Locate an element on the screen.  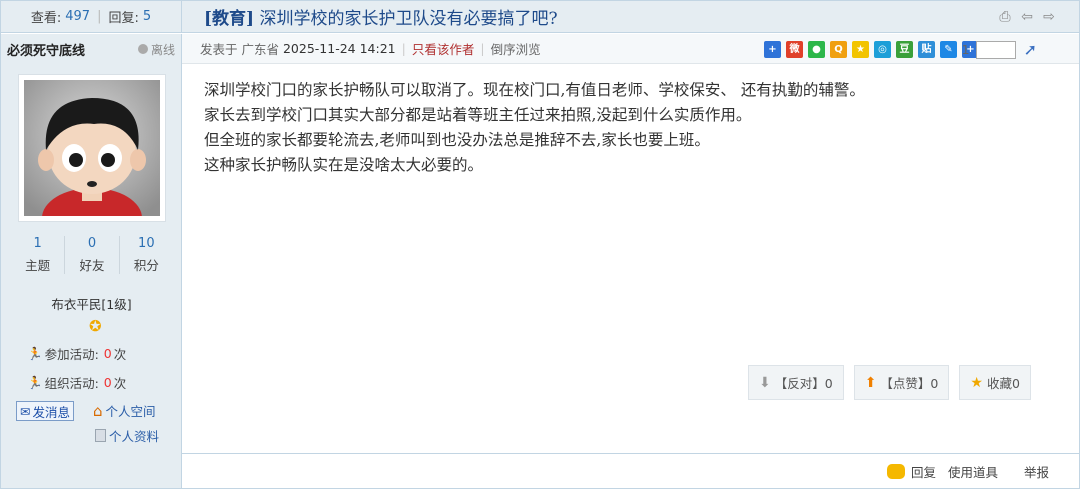
post-line: 但全班的家长都要轮流去,老师叫到也没办法总是推辞不去,家长也要上班。 is located at coordinates (457, 140).